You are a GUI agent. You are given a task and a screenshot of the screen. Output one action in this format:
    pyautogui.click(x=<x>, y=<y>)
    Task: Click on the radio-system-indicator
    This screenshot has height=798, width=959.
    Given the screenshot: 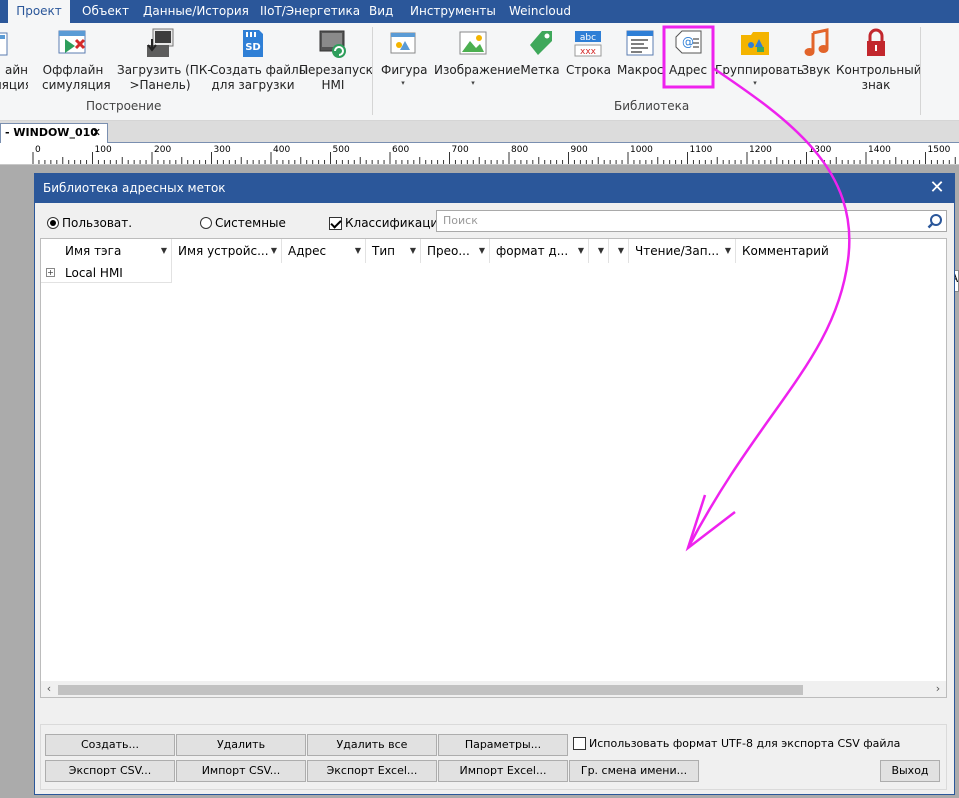 What is the action you would take?
    pyautogui.click(x=206, y=223)
    